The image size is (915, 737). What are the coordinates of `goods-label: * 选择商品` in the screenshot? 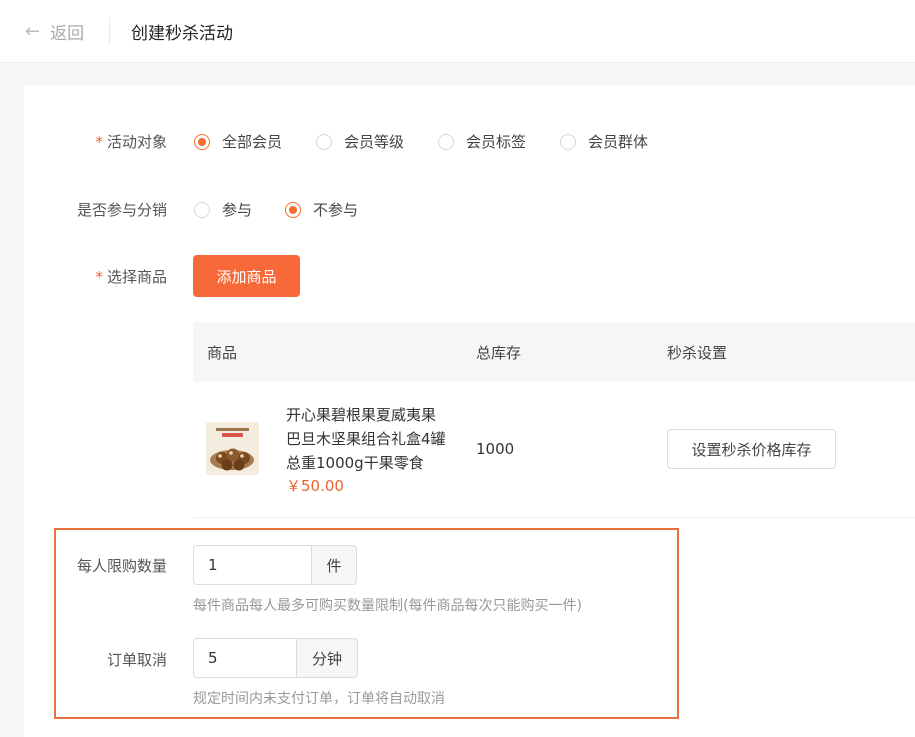 It's located at (131, 277).